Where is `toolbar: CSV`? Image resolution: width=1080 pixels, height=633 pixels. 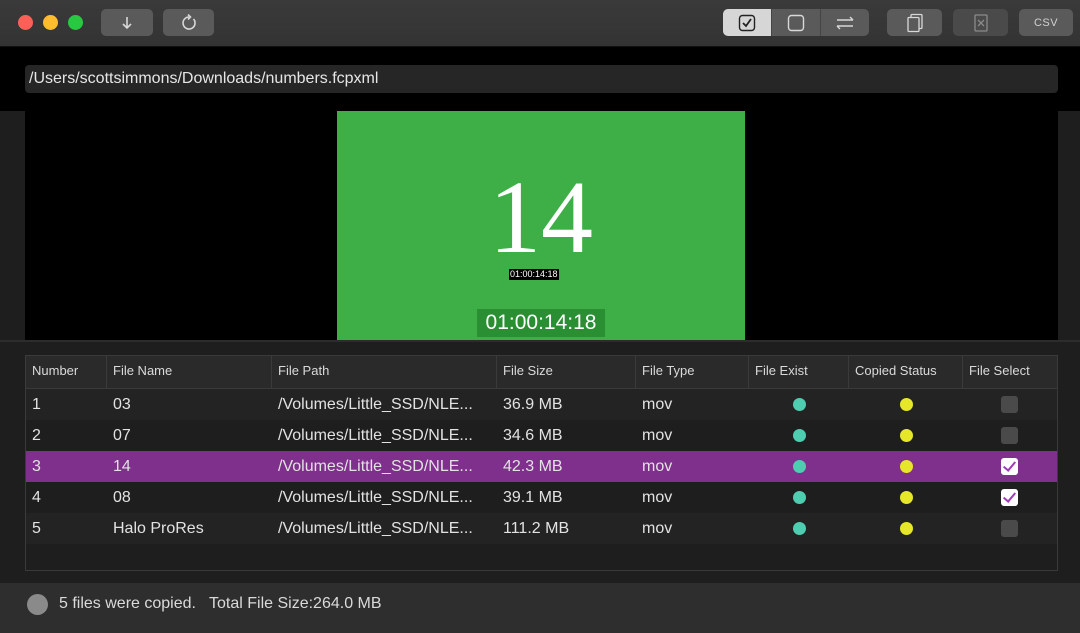
toolbar: CSV is located at coordinates (540, 23).